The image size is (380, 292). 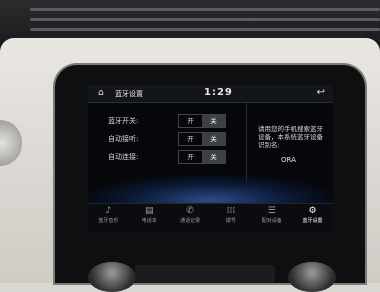 I want to click on nav-label: 蓝牙音乐, so click(x=108, y=221).